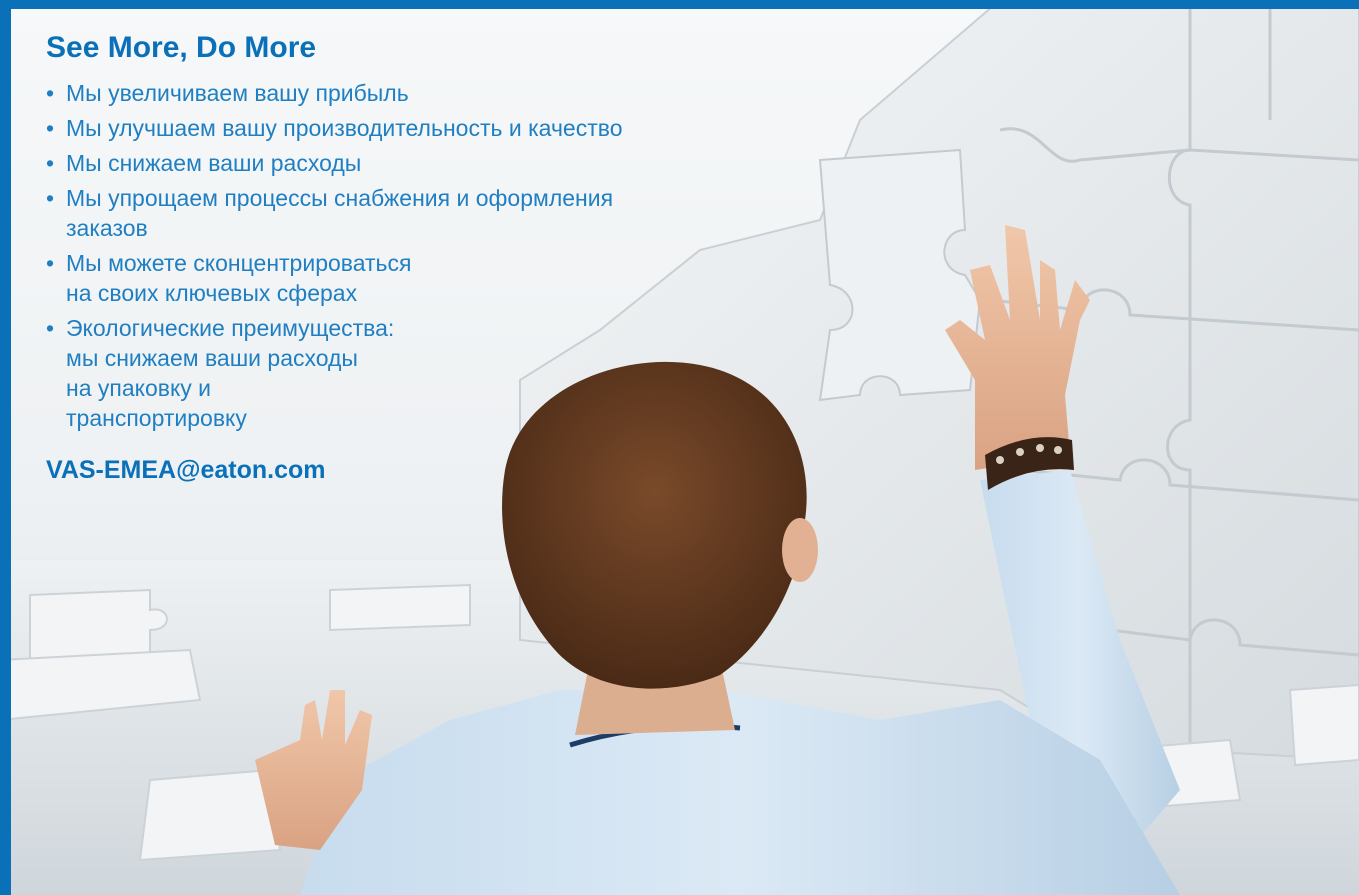  I want to click on left-brand-edge, so click(5, 447).